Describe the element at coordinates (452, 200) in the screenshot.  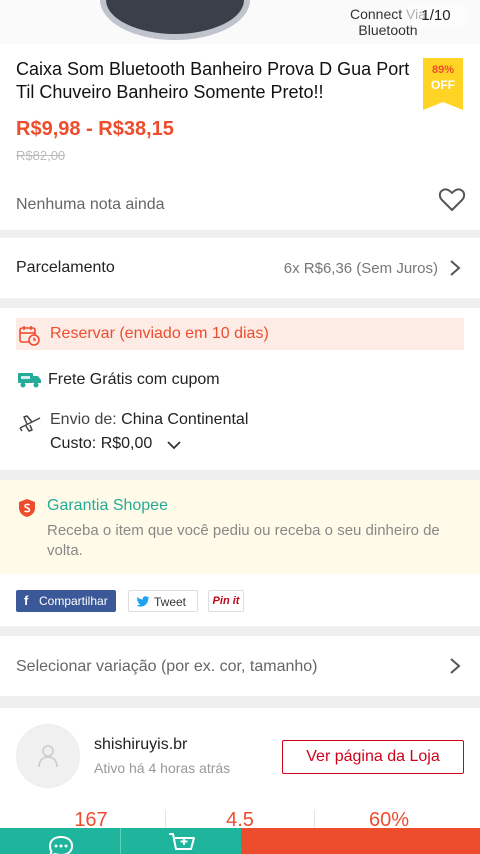
I see `heart-icon` at that location.